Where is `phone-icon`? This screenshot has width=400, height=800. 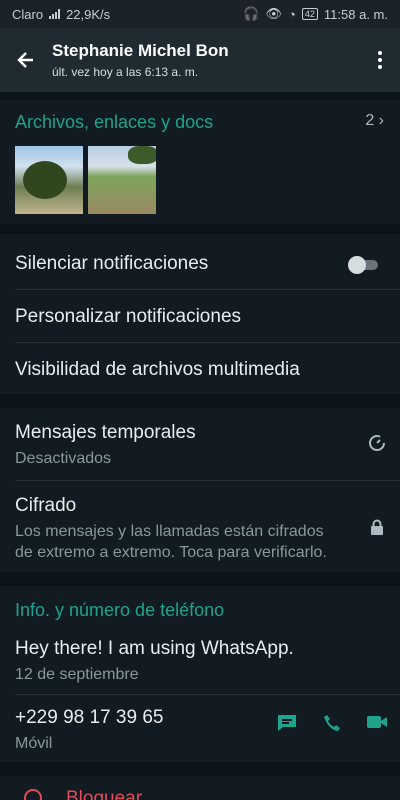
phone-icon is located at coordinates (332, 725).